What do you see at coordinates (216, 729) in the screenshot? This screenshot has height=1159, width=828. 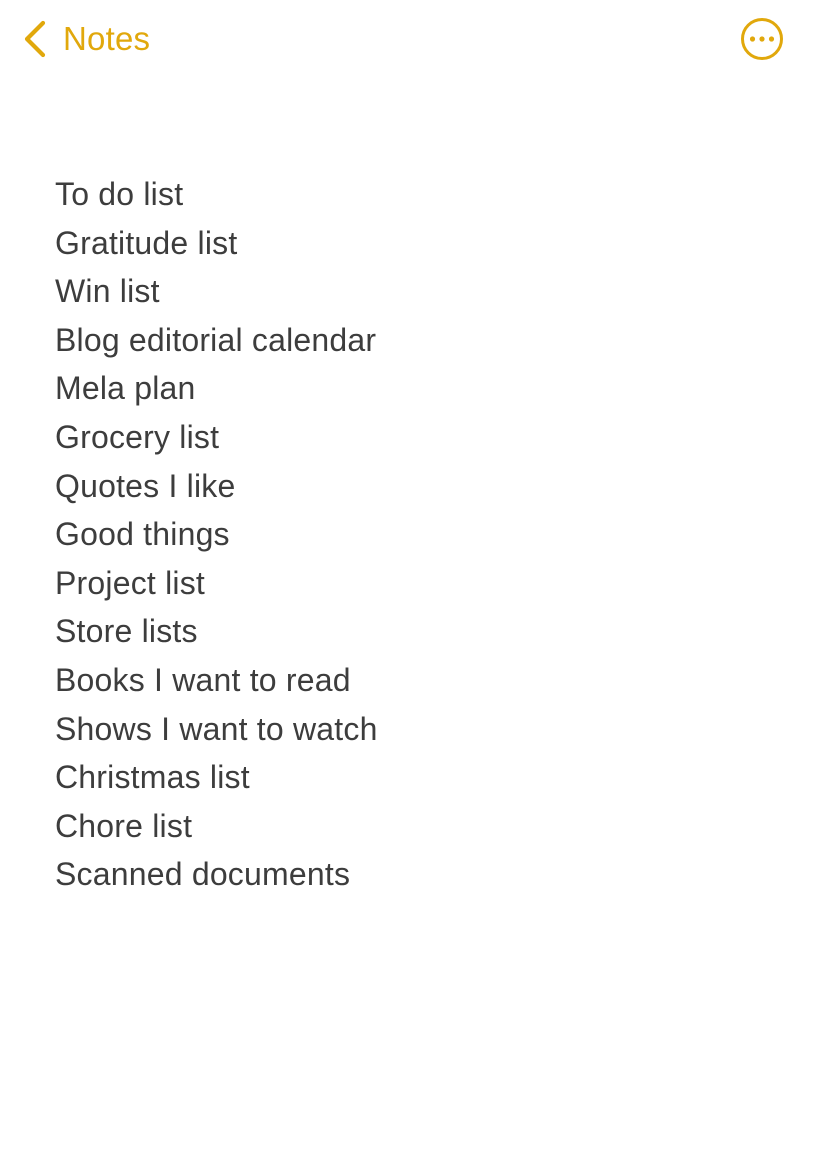 I see `note-line: Shows I want to watch` at bounding box center [216, 729].